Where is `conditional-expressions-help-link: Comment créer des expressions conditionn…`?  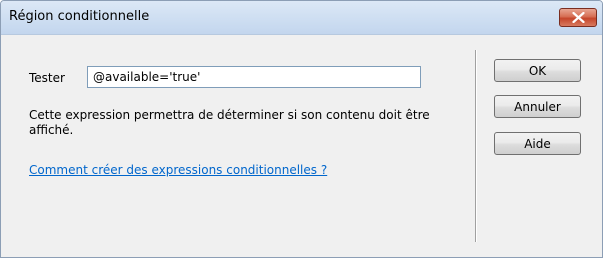 conditional-expressions-help-link: Comment créer des expressions conditionn… is located at coordinates (178, 170).